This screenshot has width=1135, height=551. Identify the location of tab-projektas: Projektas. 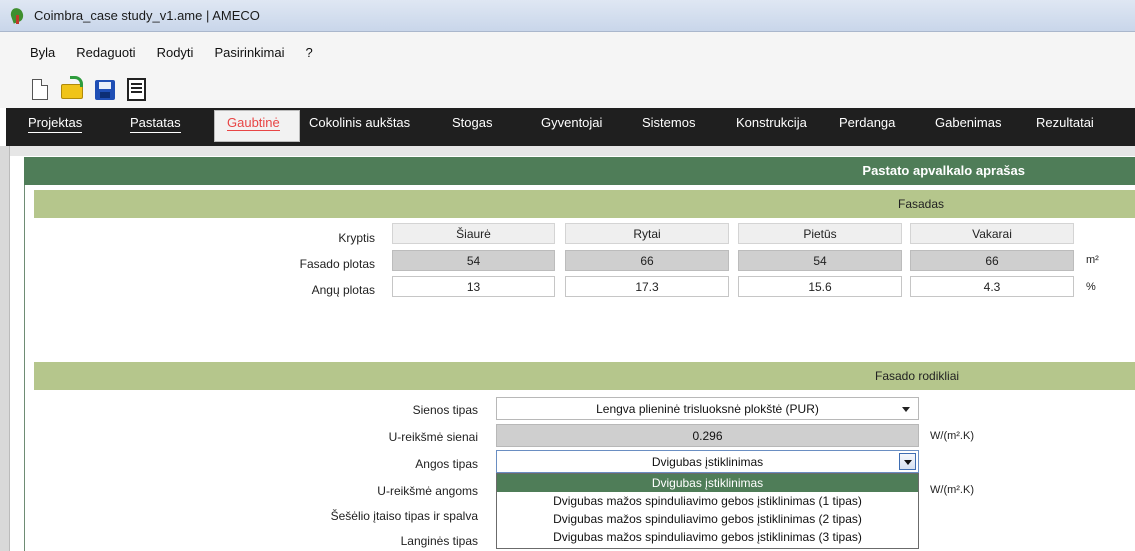
(55, 124).